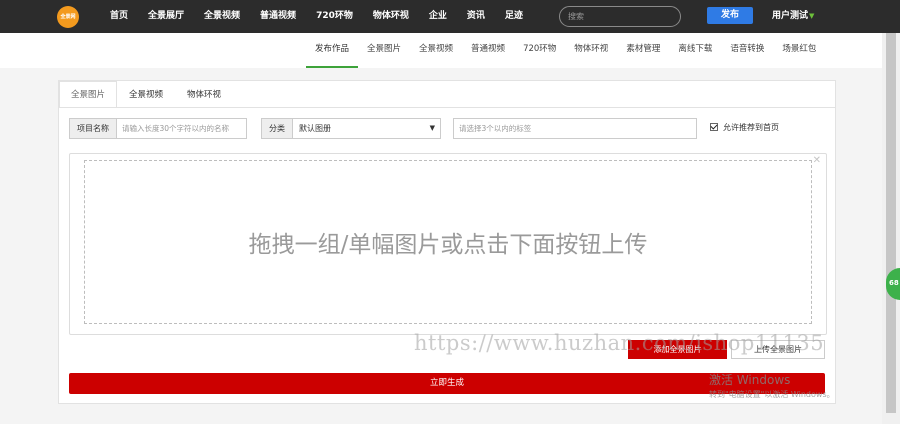 The width and height of the screenshot is (900, 424). What do you see at coordinates (315, 128) in the screenshot?
I see `category-value: 默认图册` at bounding box center [315, 128].